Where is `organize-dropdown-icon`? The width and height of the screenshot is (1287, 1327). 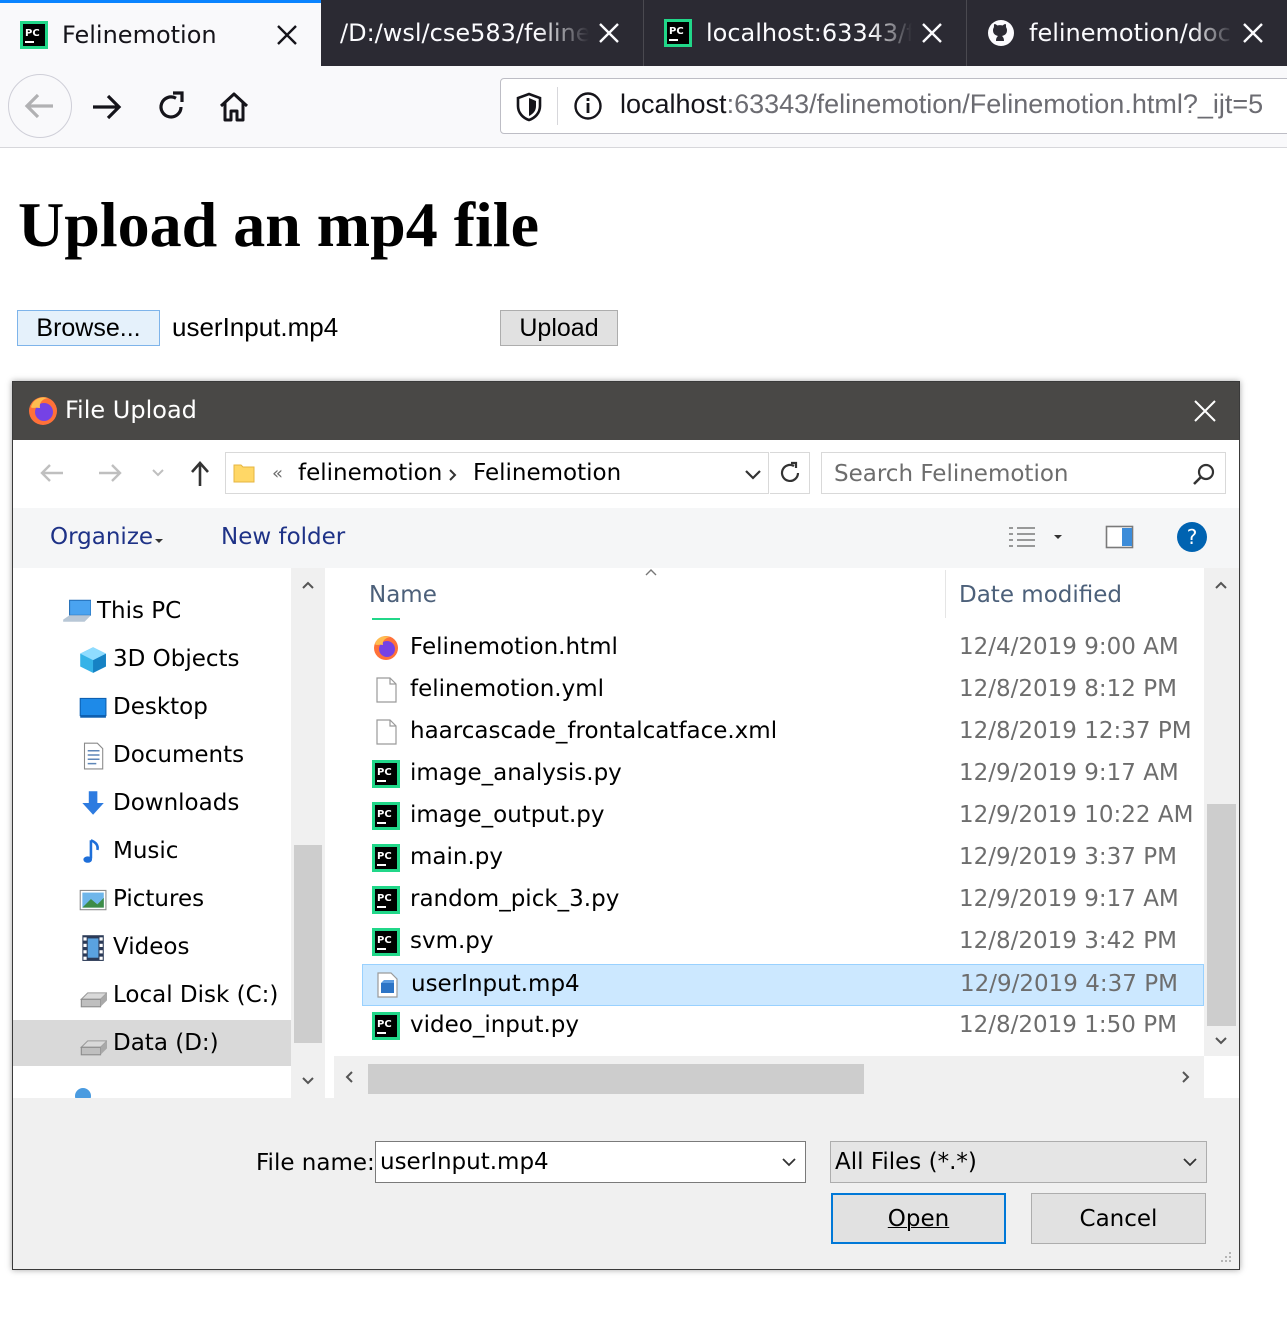 organize-dropdown-icon is located at coordinates (159, 541).